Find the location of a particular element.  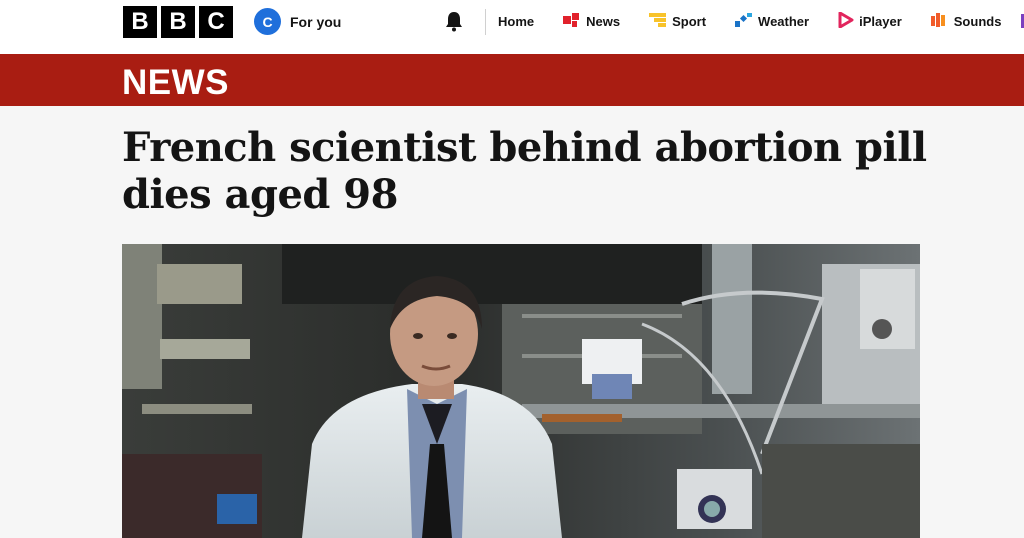

nav-label: Home is located at coordinates (516, 21).